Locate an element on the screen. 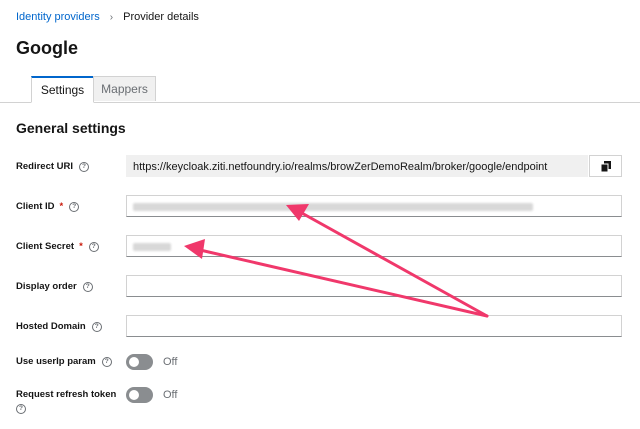 The height and width of the screenshot is (429, 640). client-id-label: Client ID * ? is located at coordinates (48, 206).